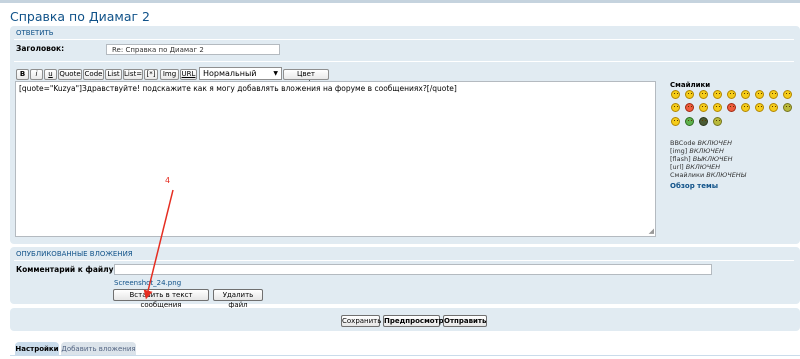 This screenshot has height=359, width=800. I want to click on annotation-arrow, so click(158, 244).